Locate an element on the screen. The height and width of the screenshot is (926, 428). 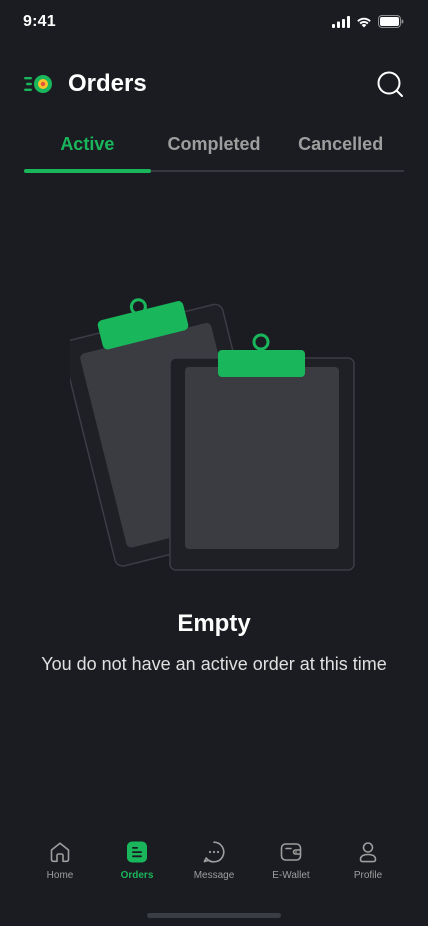
nav-item-message: Message is located at coordinates (214, 868).